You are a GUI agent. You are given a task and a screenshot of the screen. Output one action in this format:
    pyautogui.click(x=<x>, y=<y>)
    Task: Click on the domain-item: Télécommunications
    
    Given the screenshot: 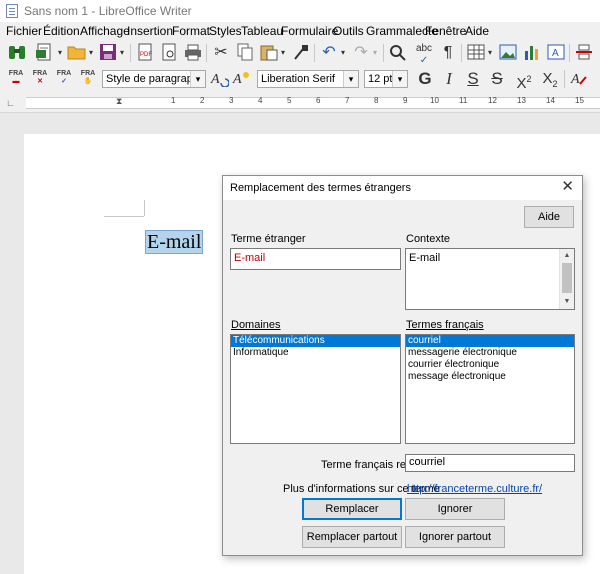 What is the action you would take?
    pyautogui.click(x=315, y=341)
    